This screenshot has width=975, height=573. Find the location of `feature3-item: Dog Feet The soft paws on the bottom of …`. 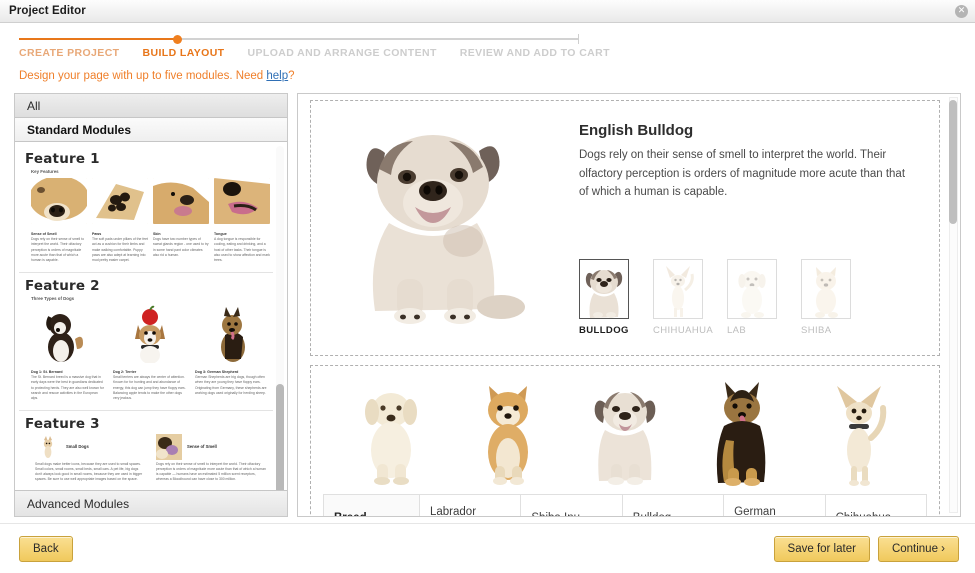

feature3-item: Dog Feet The soft paws on the bottom of … is located at coordinates (211, 488).